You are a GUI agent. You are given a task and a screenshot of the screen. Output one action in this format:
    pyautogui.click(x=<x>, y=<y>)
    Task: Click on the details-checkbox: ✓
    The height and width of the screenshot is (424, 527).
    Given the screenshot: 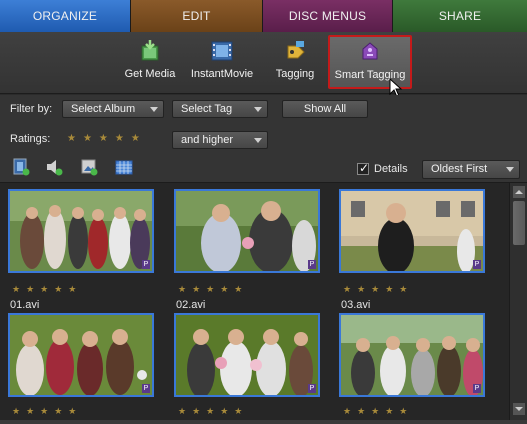 What is the action you would take?
    pyautogui.click(x=363, y=168)
    